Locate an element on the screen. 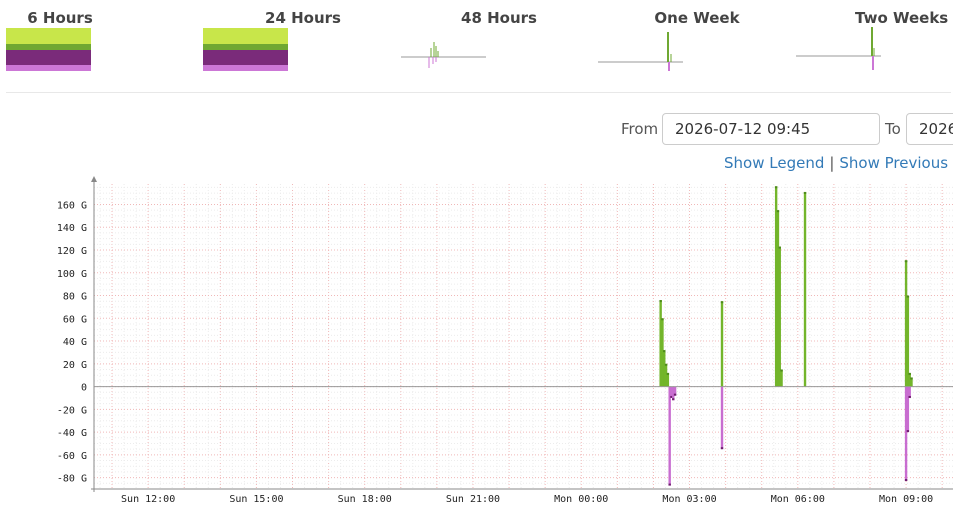 This screenshot has width=953, height=525. y-tick-label: 0 is located at coordinates (84, 388).